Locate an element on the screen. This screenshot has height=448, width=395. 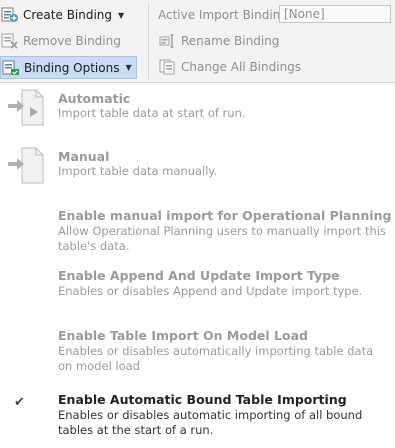
menu-item-title: Enable Automatic Bound Table Importing is located at coordinates (202, 399).